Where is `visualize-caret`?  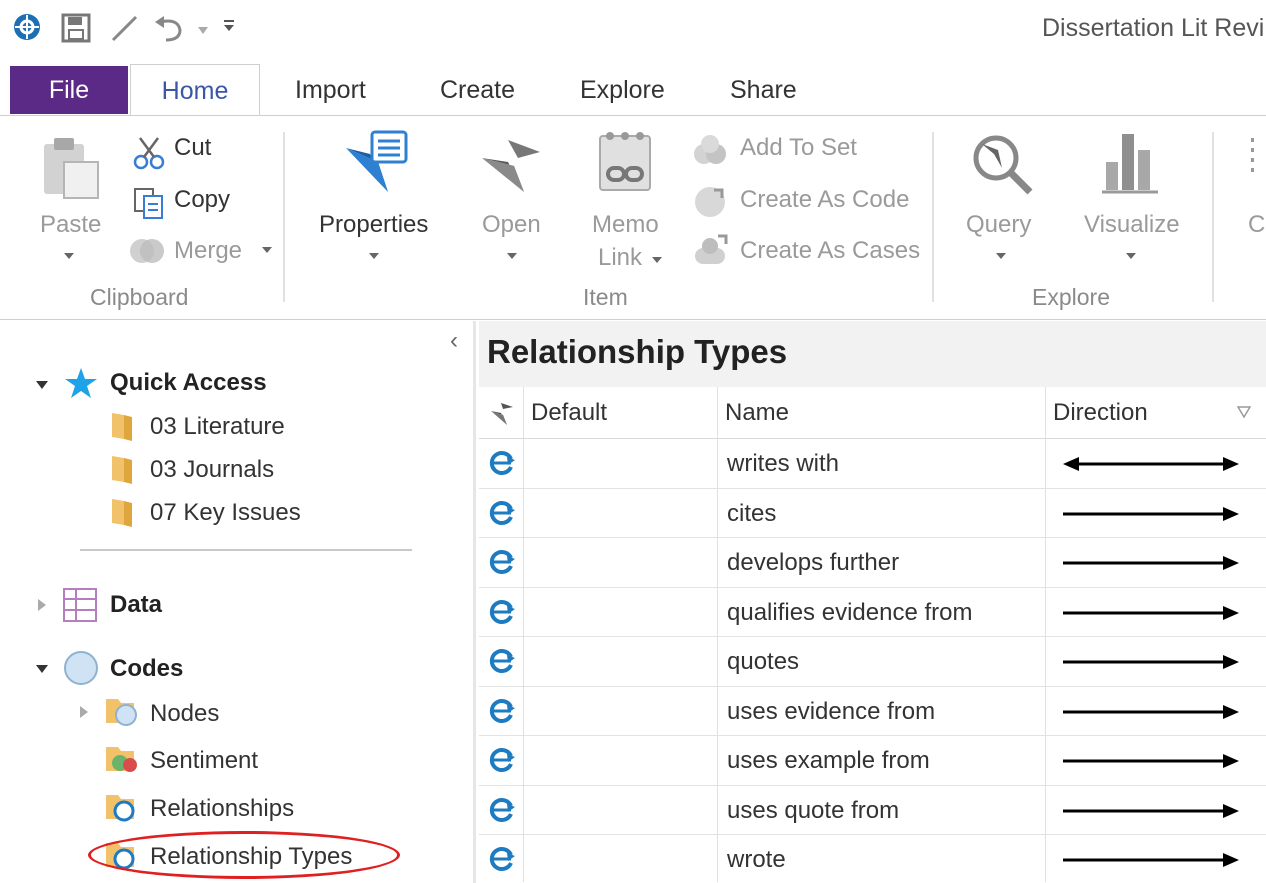 visualize-caret is located at coordinates (1131, 256).